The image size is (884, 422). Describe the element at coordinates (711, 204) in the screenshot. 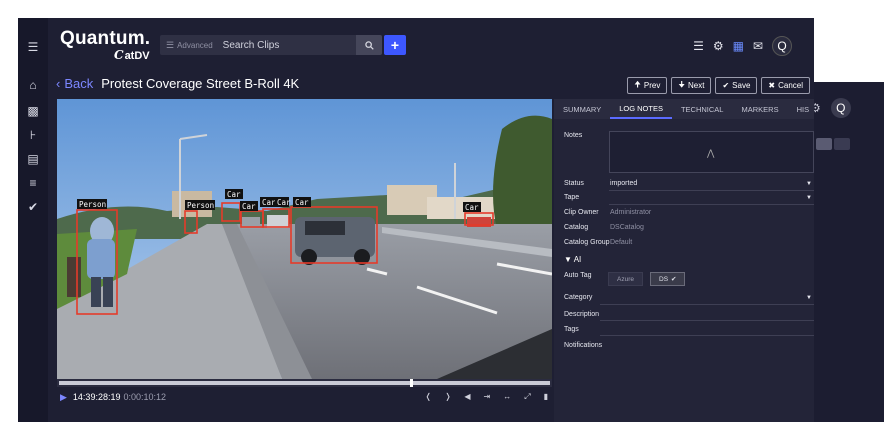

I see `tape-select` at that location.